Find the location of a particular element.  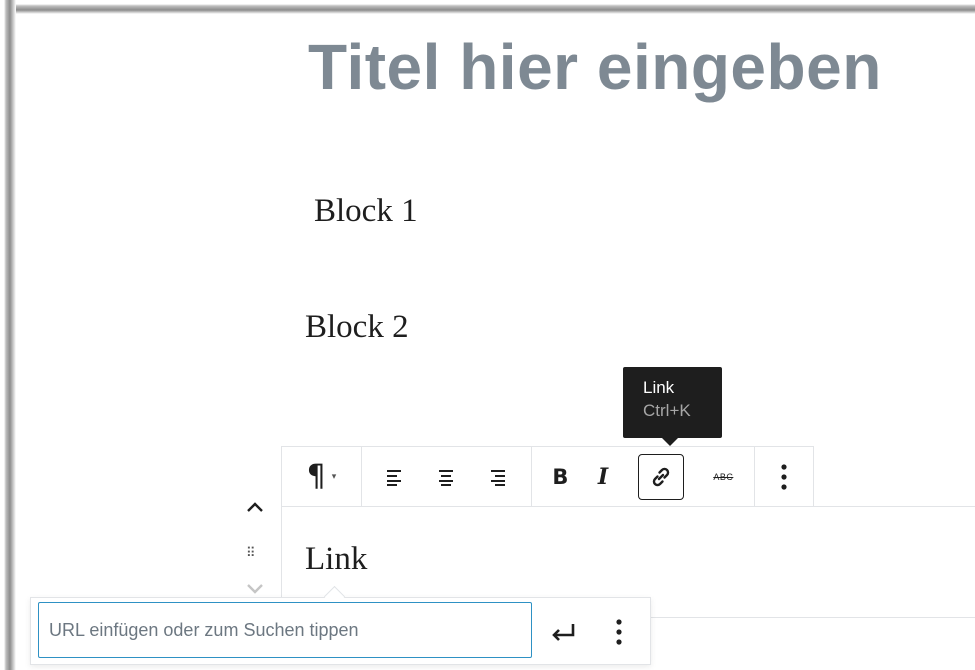

strikethrough-icon: ABC is located at coordinates (723, 476).